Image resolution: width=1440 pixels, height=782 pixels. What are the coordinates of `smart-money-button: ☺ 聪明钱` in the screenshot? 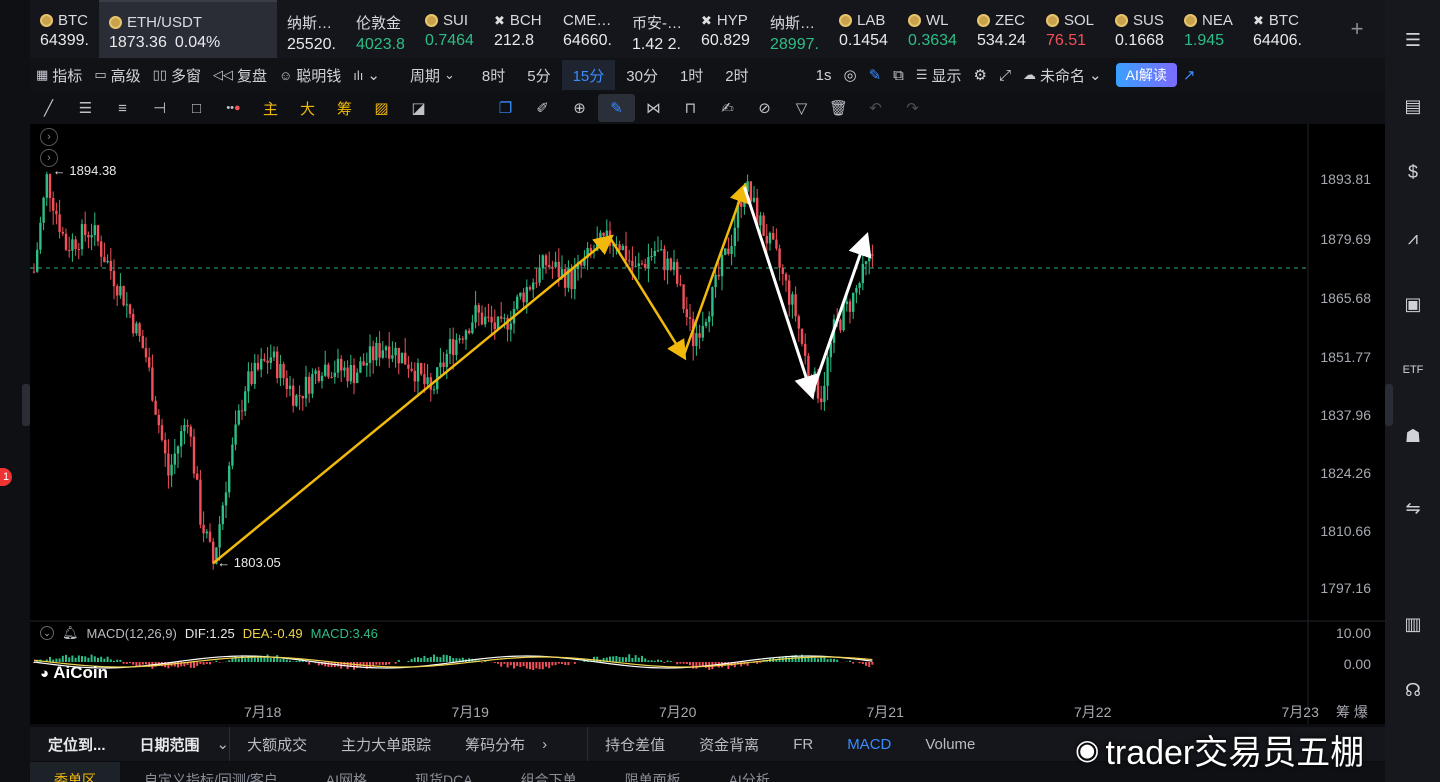 It's located at (310, 75).